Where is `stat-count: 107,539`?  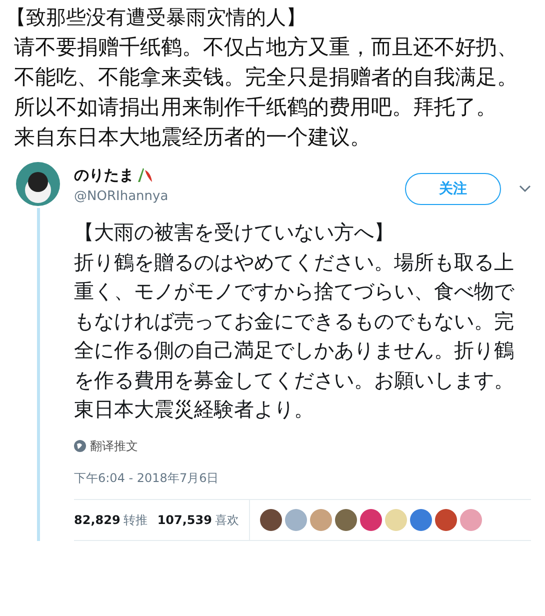
stat-count: 107,539 is located at coordinates (184, 520).